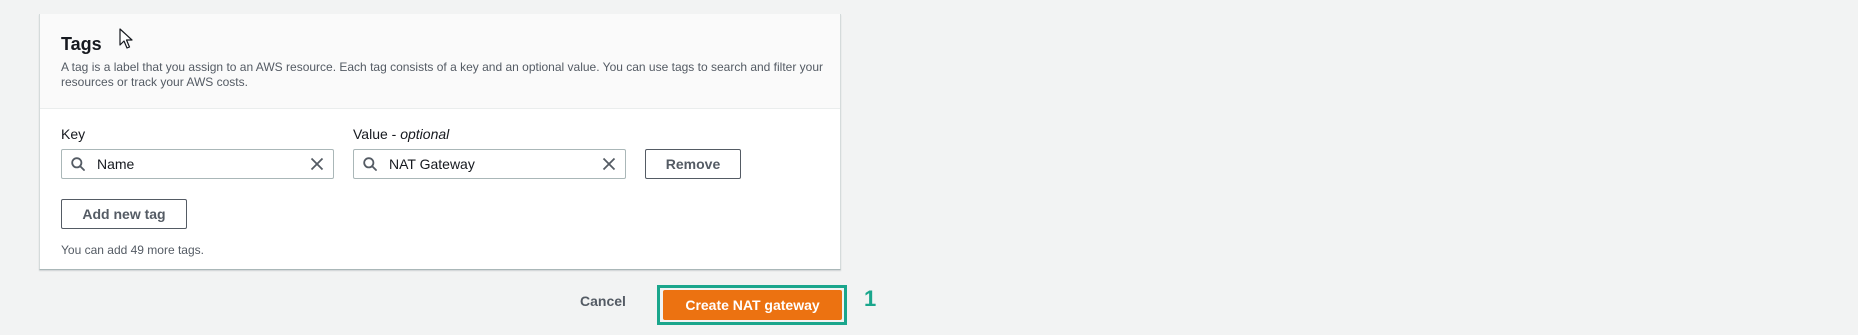 The width and height of the screenshot is (1858, 335). I want to click on cancel-button: Cancel, so click(603, 301).